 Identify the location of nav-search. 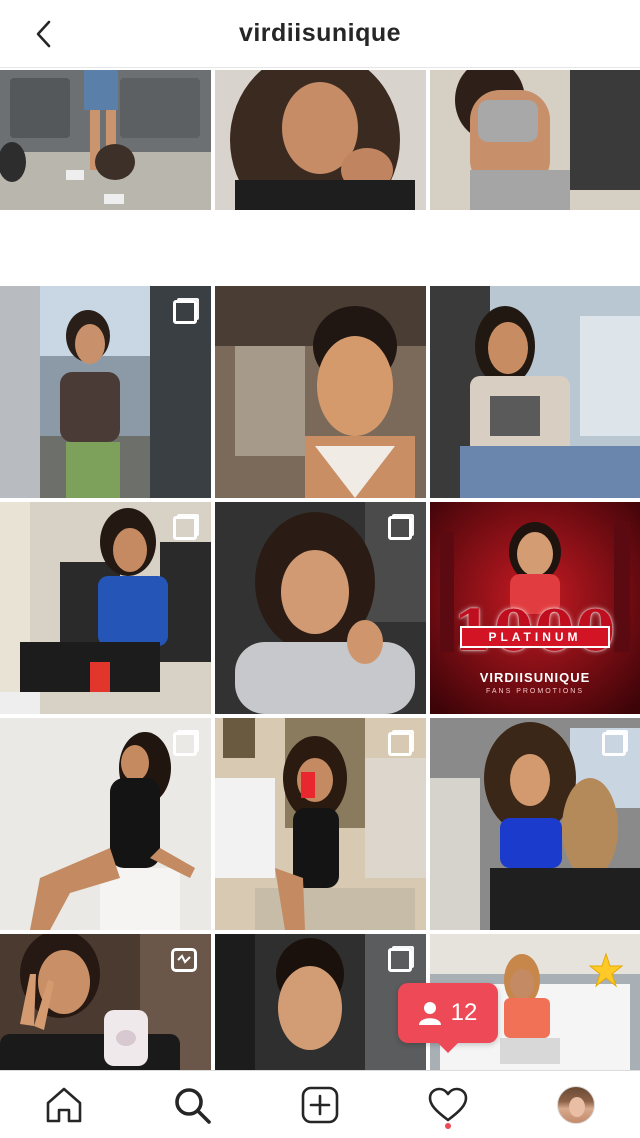
(192, 1105).